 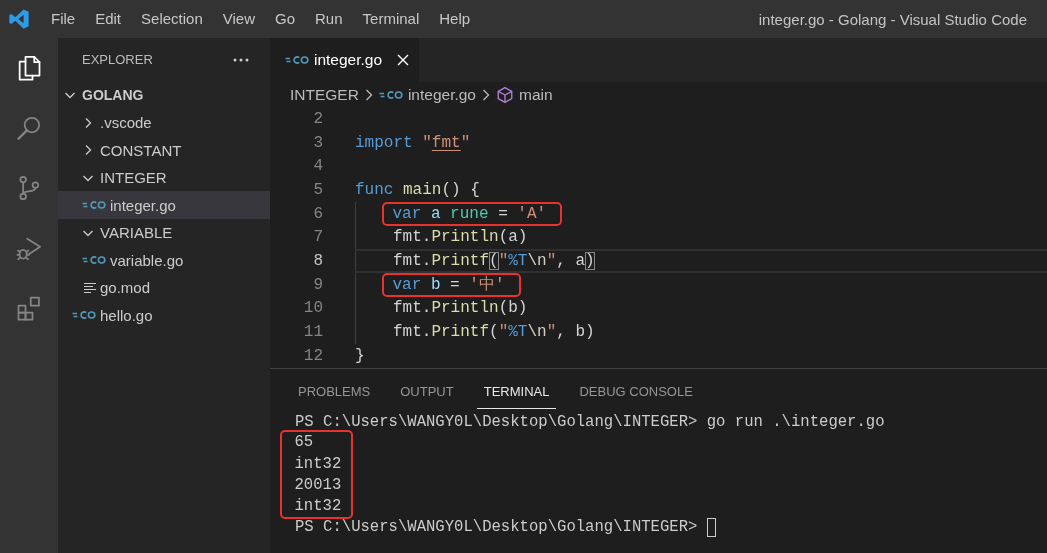 I want to click on line-number: 9, so click(x=317, y=284).